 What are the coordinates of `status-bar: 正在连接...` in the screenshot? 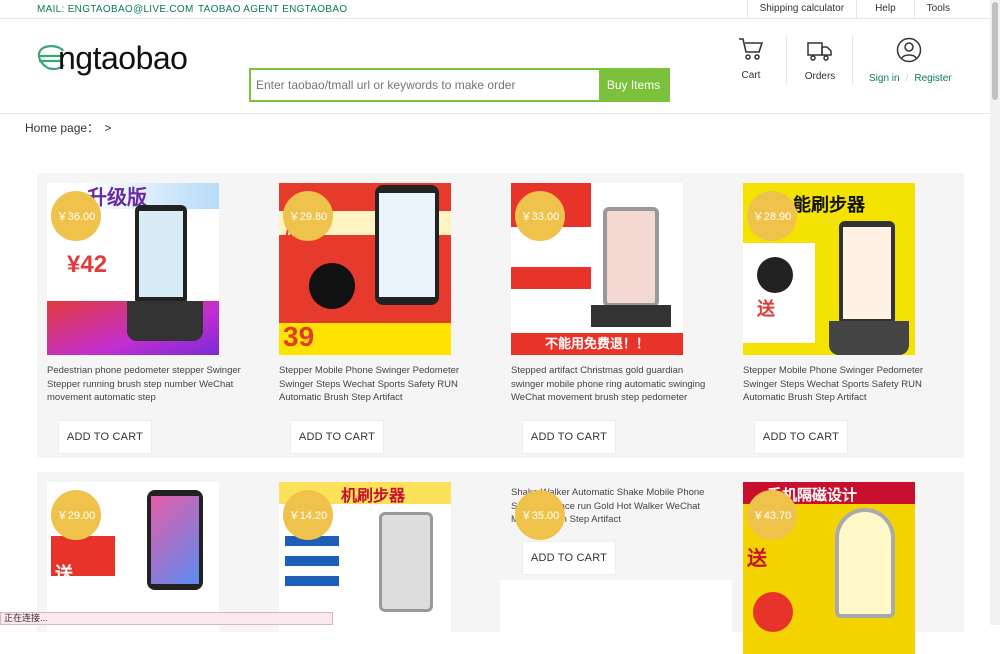 It's located at (166, 618).